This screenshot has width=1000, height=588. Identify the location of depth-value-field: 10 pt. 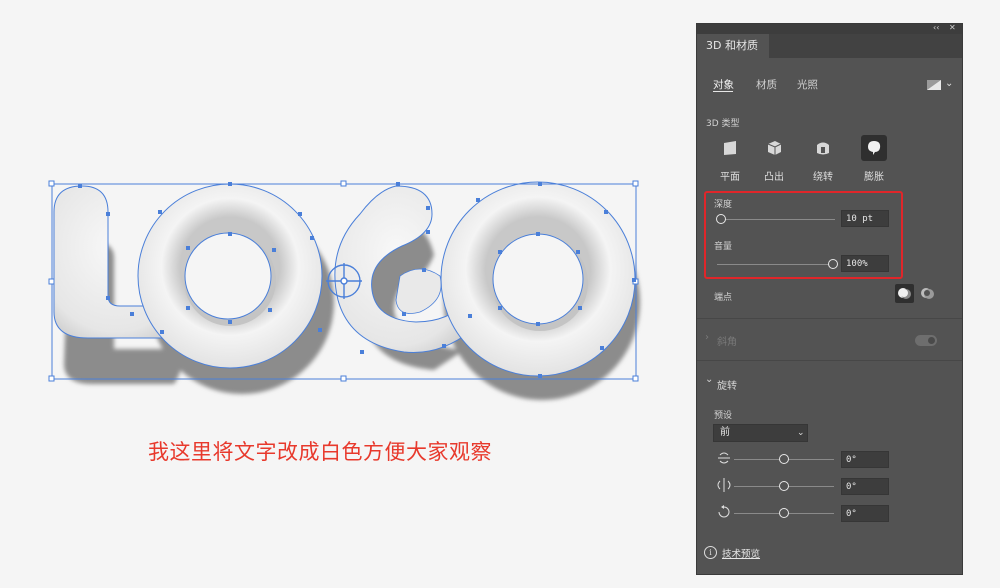
(865, 218).